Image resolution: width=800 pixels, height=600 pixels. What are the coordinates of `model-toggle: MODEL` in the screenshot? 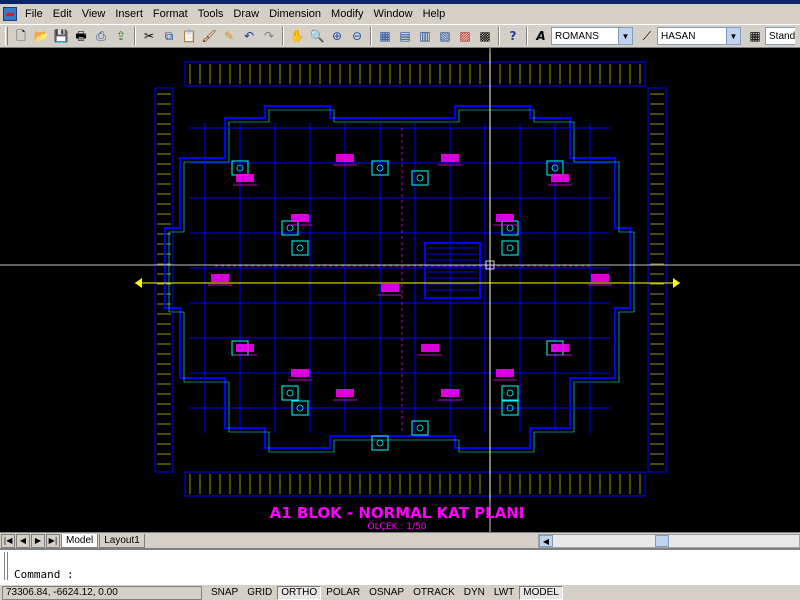 It's located at (541, 592).